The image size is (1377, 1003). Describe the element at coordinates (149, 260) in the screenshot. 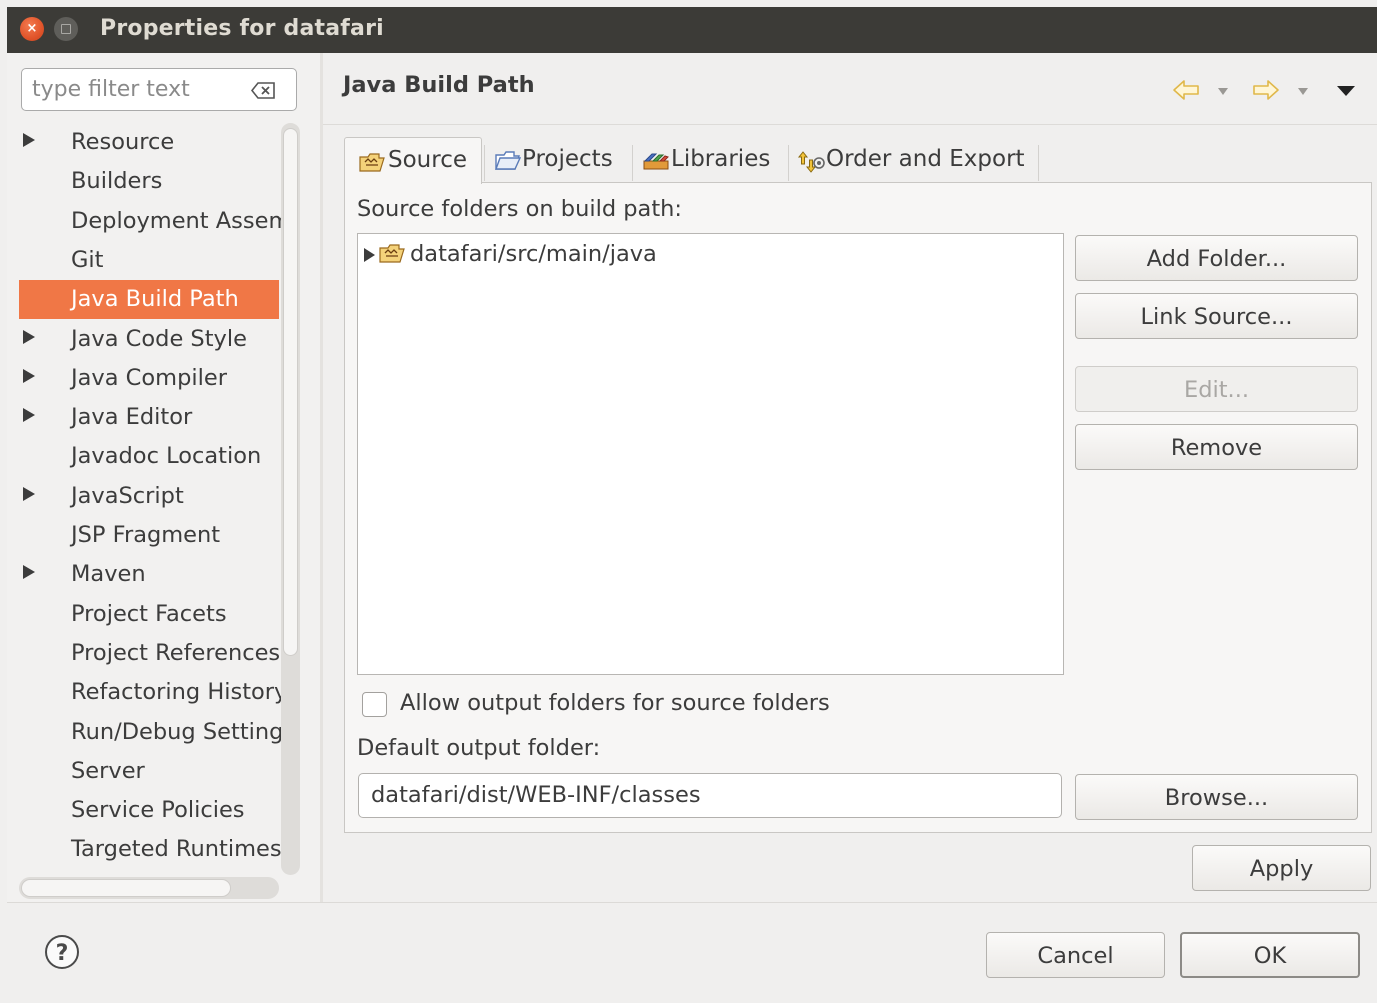

I see `tree-item-git: Git` at that location.